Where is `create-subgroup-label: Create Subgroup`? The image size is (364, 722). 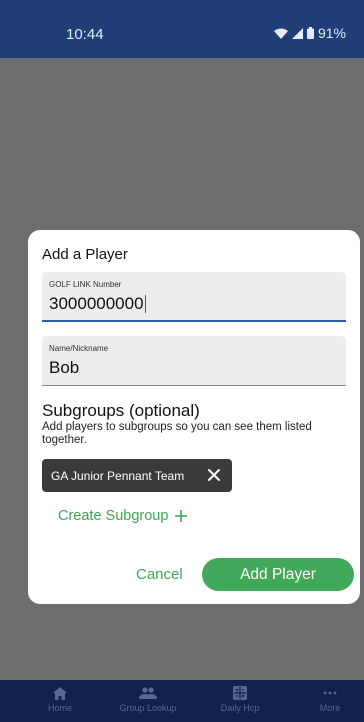 create-subgroup-label: Create Subgroup is located at coordinates (113, 516).